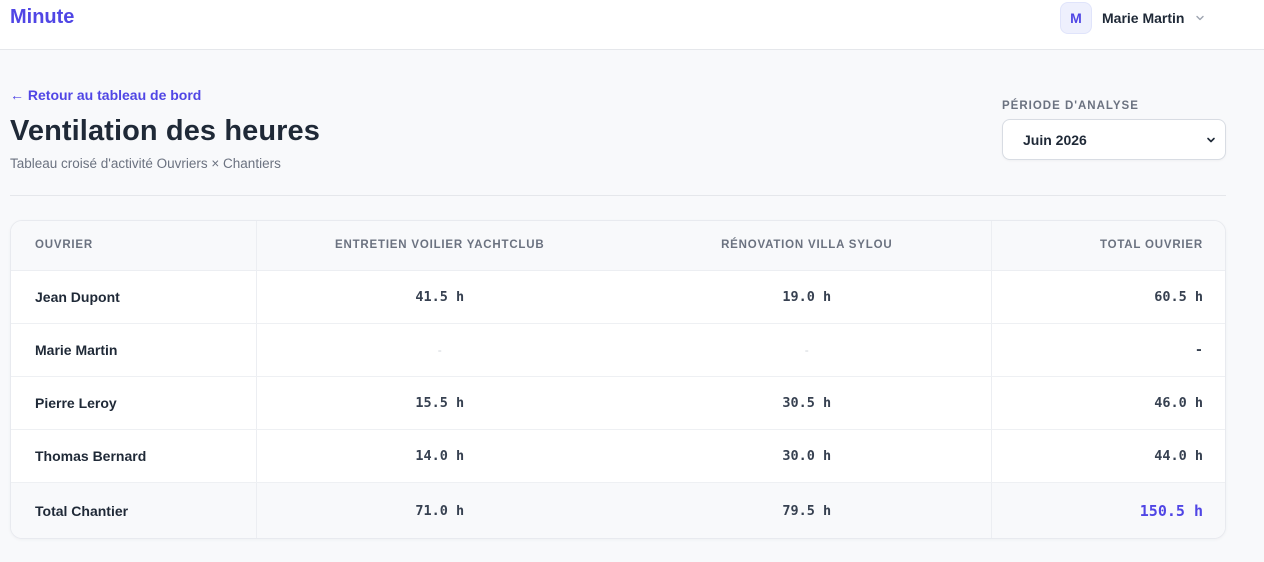 This screenshot has height=562, width=1264. I want to click on top-bar: Minute M Marie Martin, so click(632, 25).